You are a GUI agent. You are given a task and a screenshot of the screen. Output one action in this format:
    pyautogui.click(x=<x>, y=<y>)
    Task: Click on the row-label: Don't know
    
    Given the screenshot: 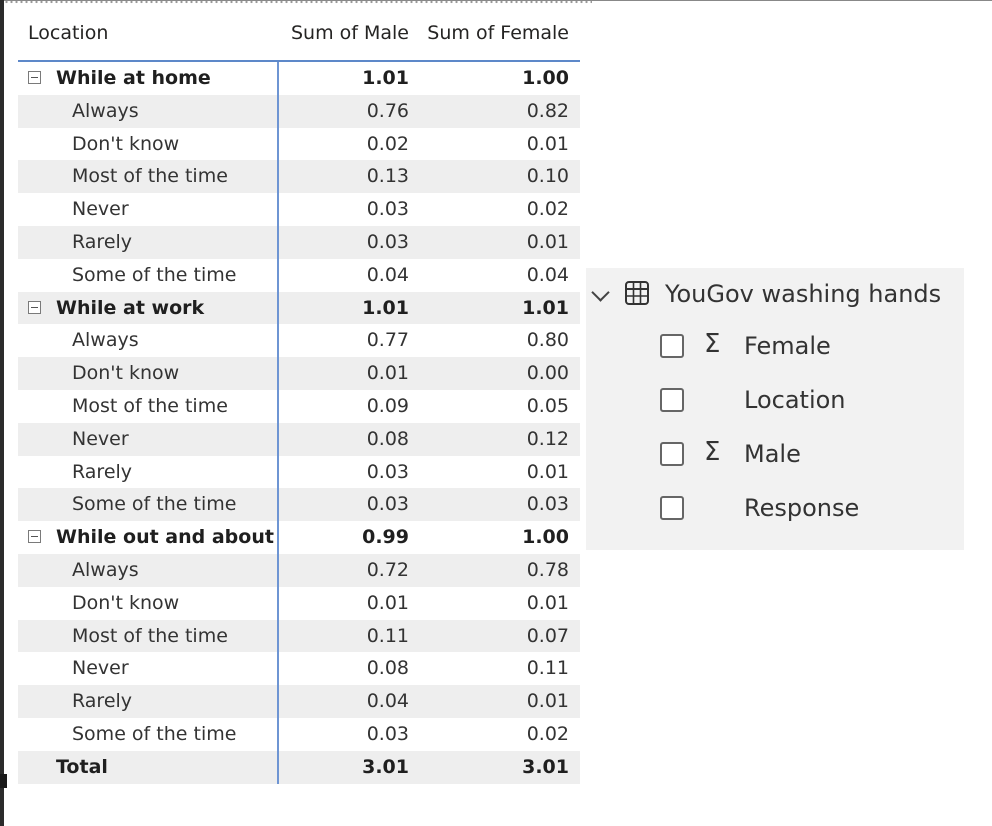 What is the action you would take?
    pyautogui.click(x=126, y=602)
    